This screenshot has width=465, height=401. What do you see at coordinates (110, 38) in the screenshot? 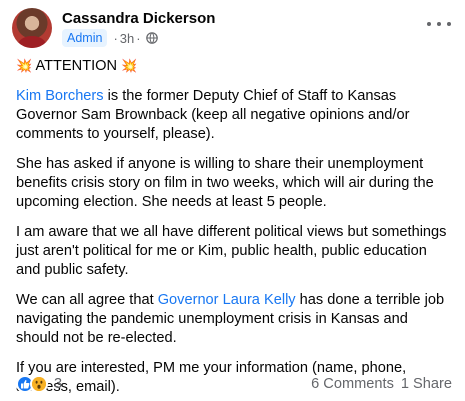
I see `post-meta: Admin · 3h ·` at bounding box center [110, 38].